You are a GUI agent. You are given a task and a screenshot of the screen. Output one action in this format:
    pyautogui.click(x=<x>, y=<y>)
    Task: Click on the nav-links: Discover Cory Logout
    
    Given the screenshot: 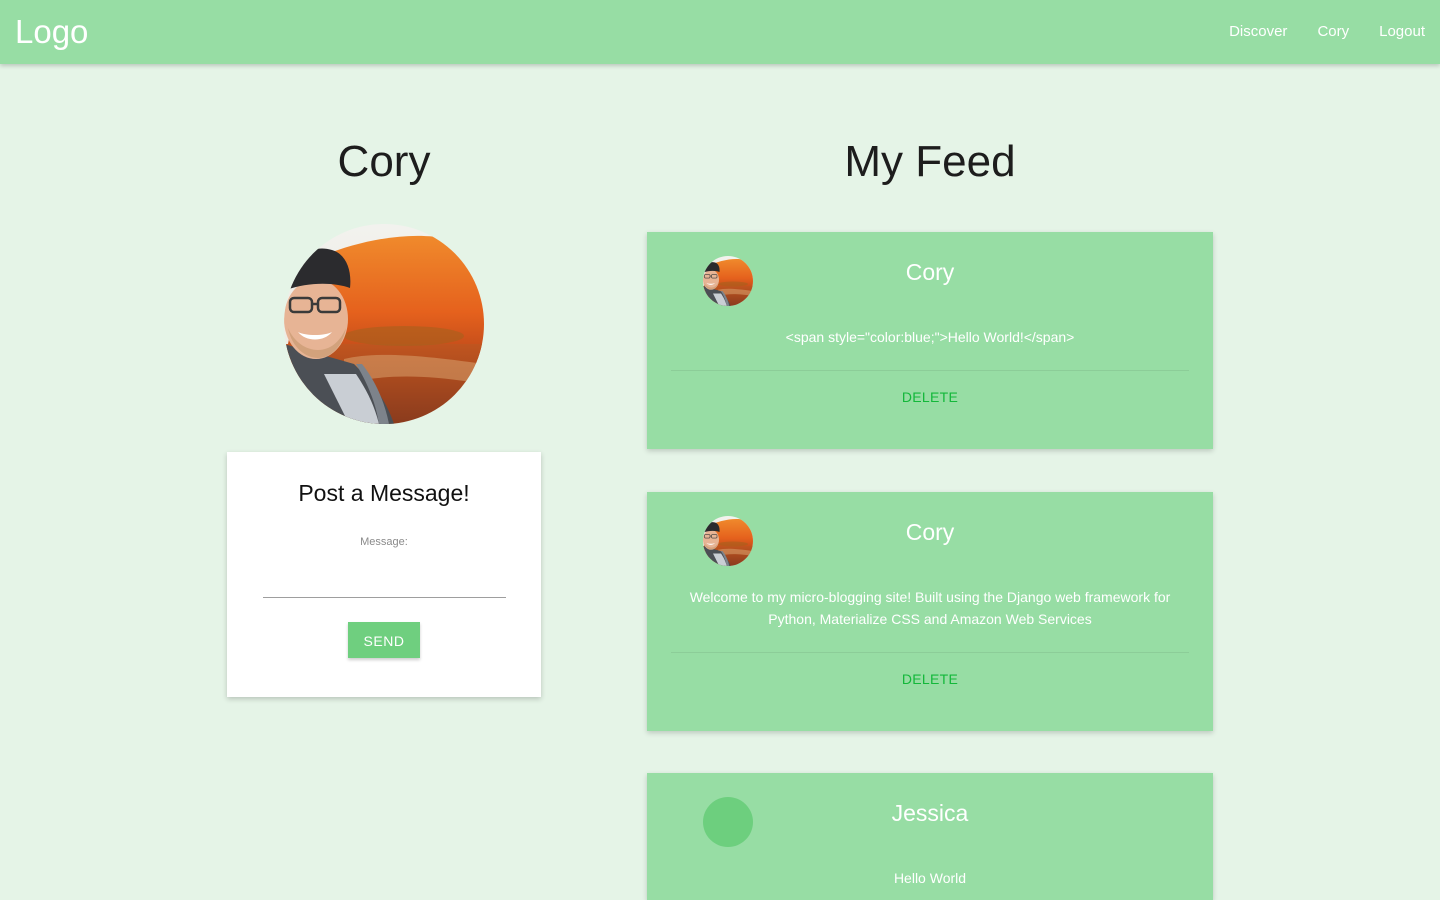 What is the action you would take?
    pyautogui.click(x=1327, y=32)
    